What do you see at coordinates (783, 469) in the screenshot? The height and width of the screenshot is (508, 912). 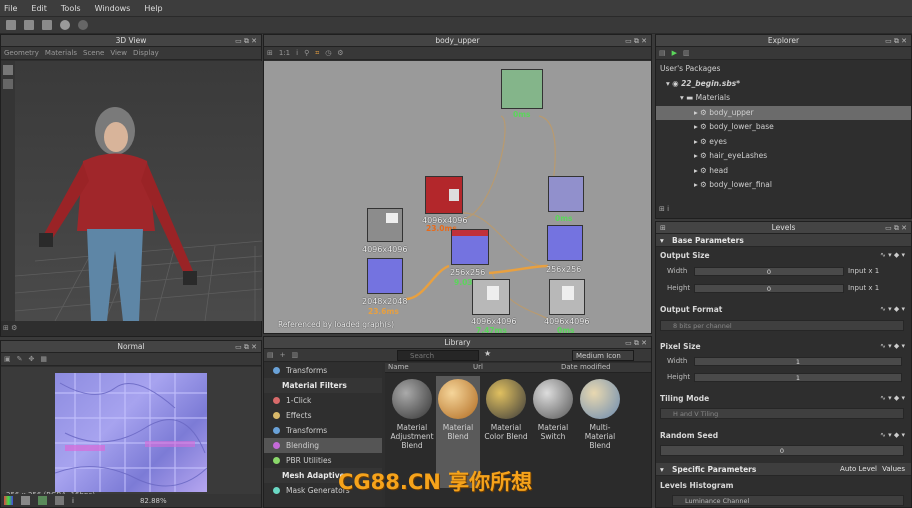 I see `specific-parameters-section: ▾ Specific Parameters Auto Level Values` at bounding box center [783, 469].